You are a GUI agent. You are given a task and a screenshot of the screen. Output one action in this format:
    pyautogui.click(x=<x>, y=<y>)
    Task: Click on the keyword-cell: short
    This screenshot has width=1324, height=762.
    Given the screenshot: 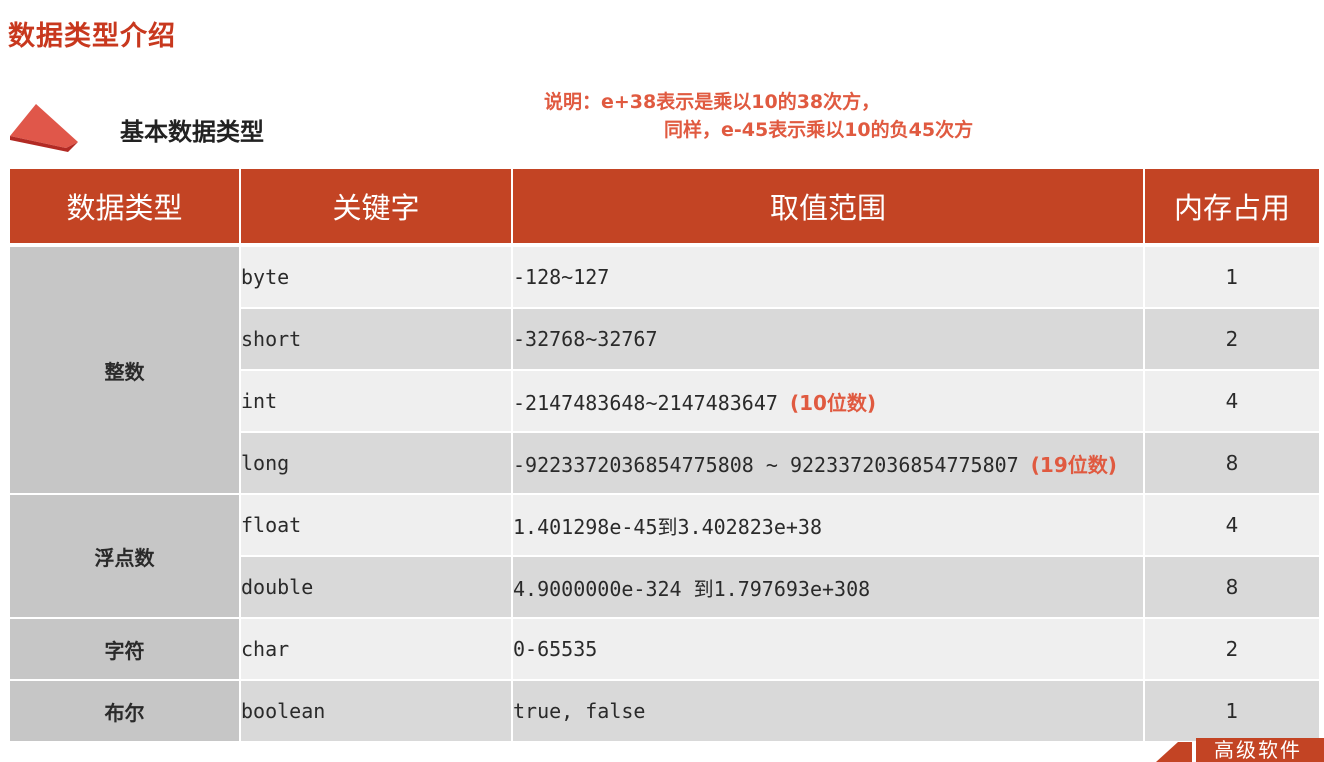 What is the action you would take?
    pyautogui.click(x=376, y=339)
    